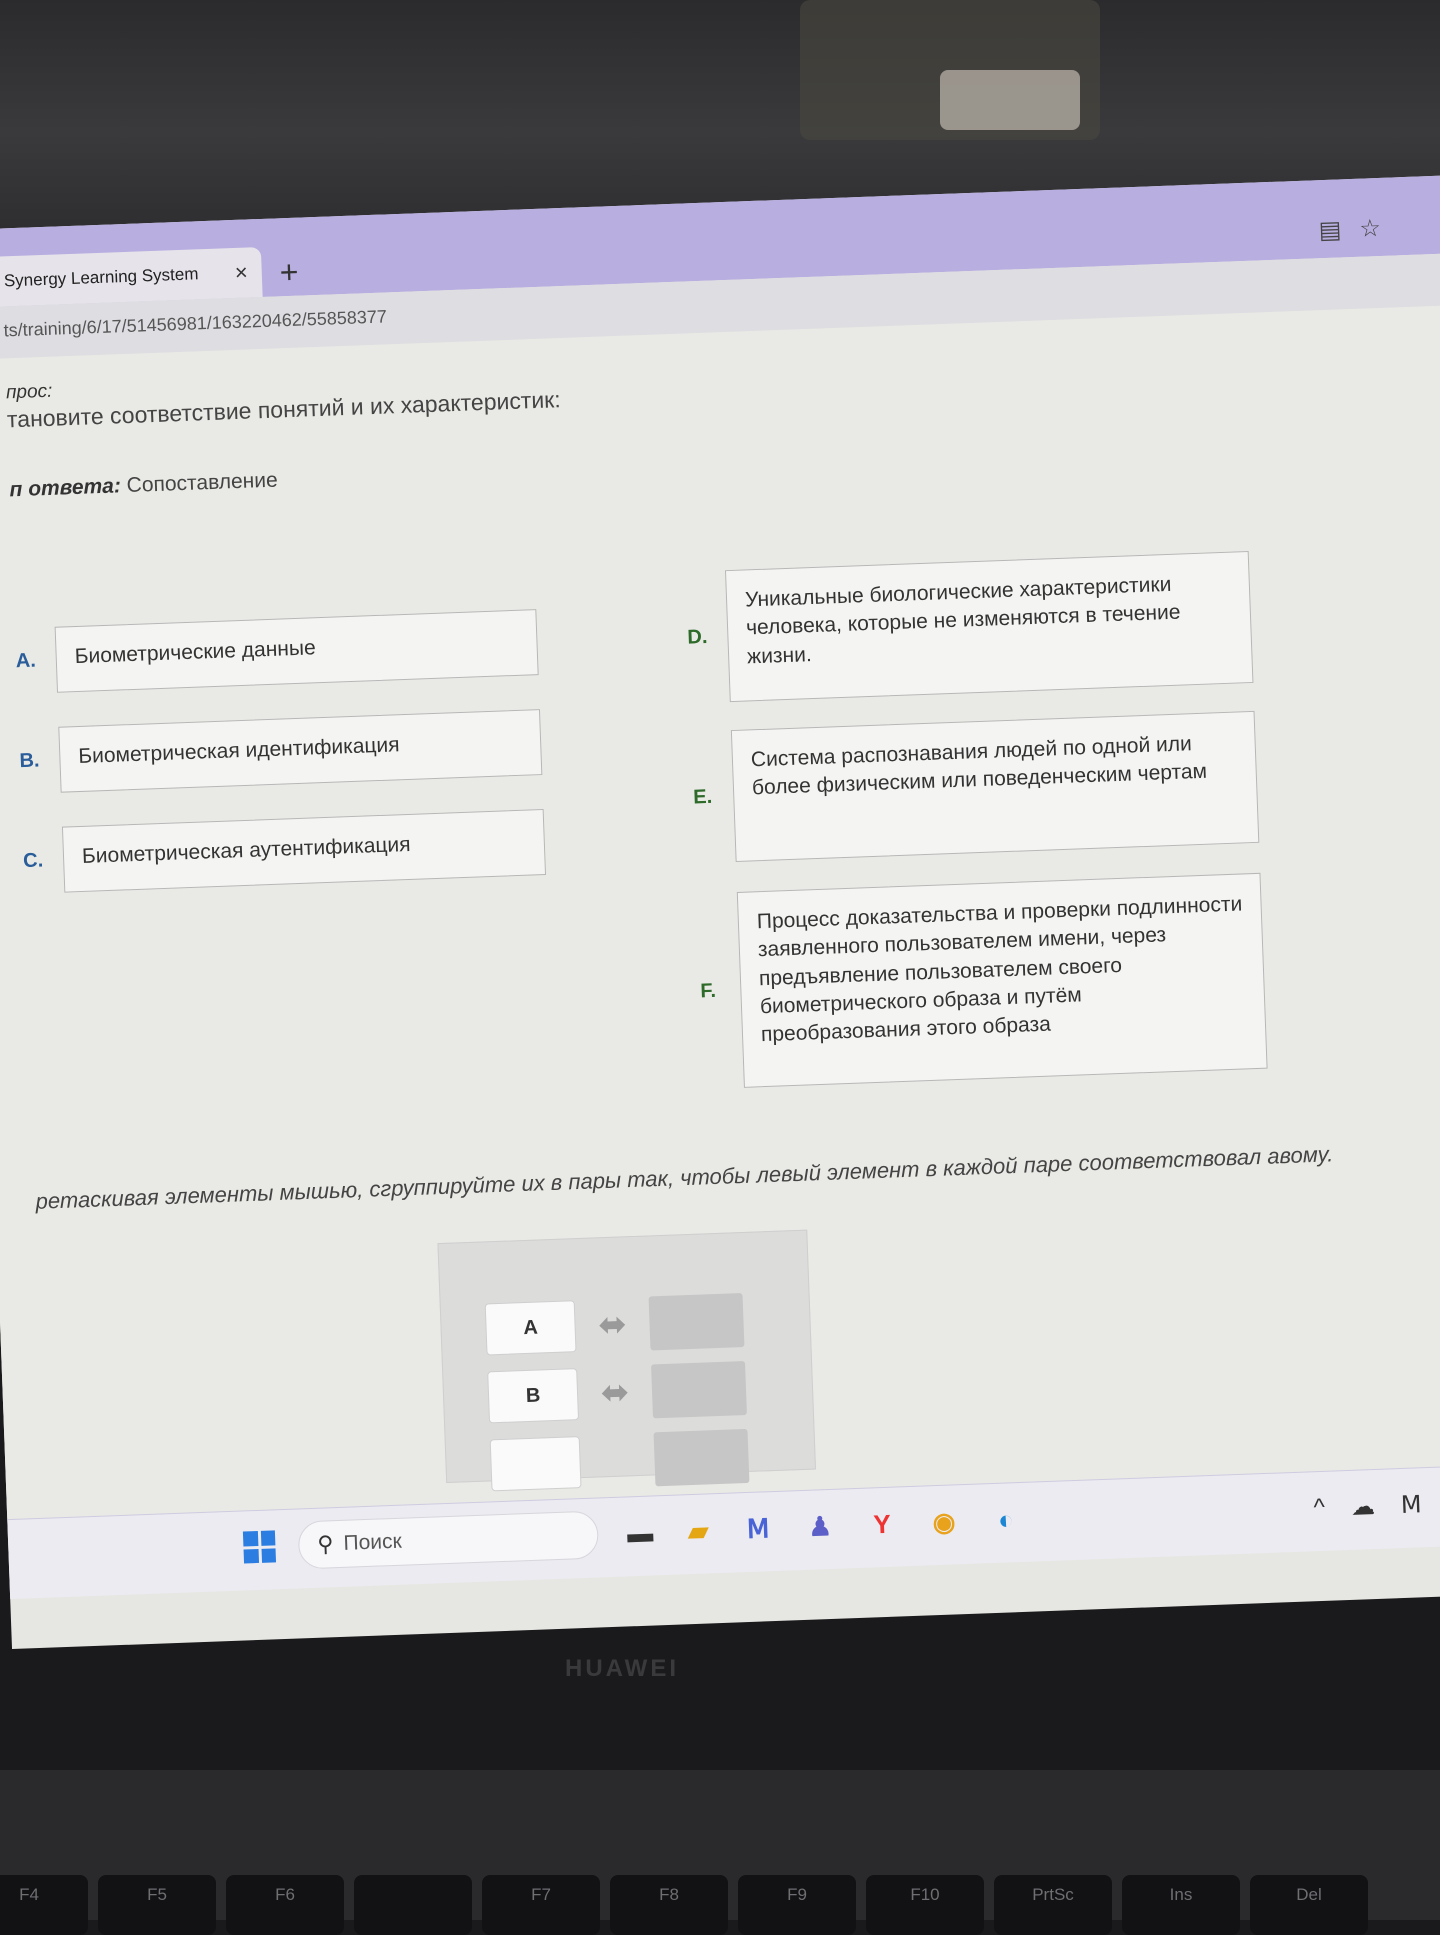 The image size is (1440, 1935). Describe the element at coordinates (669, 1905) in the screenshot. I see `key-f8: F8` at that location.